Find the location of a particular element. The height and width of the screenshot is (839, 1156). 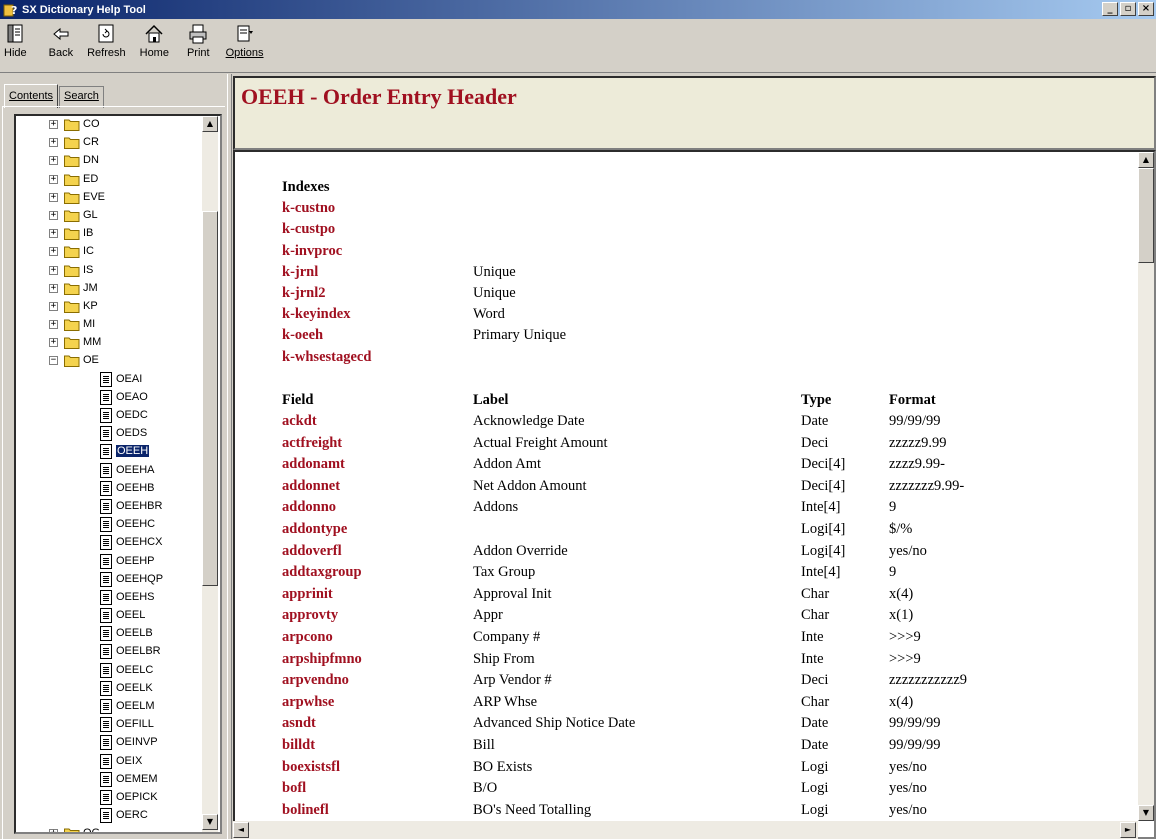

index-name: k-oeeh is located at coordinates (303, 335).